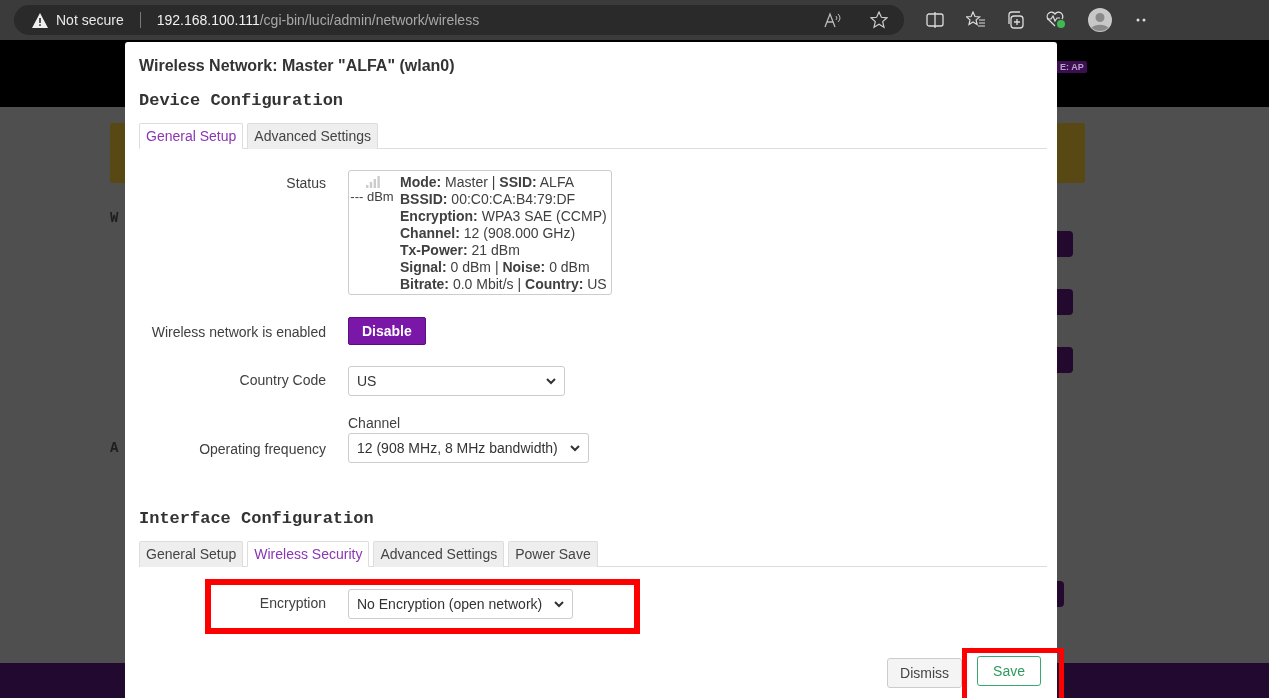 The height and width of the screenshot is (698, 1269). I want to click on url-text: 192.168.100.111/cgi-bin/luci/admin/network/wireless, so click(318, 20).